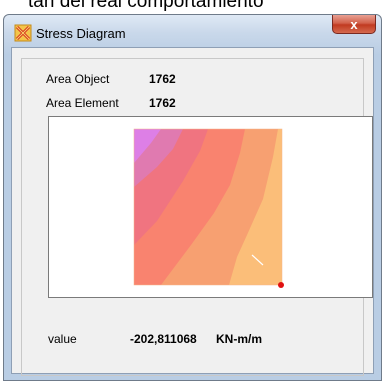 This screenshot has width=385, height=385. What do you see at coordinates (82, 103) in the screenshot?
I see `area-element-label: Area Element` at bounding box center [82, 103].